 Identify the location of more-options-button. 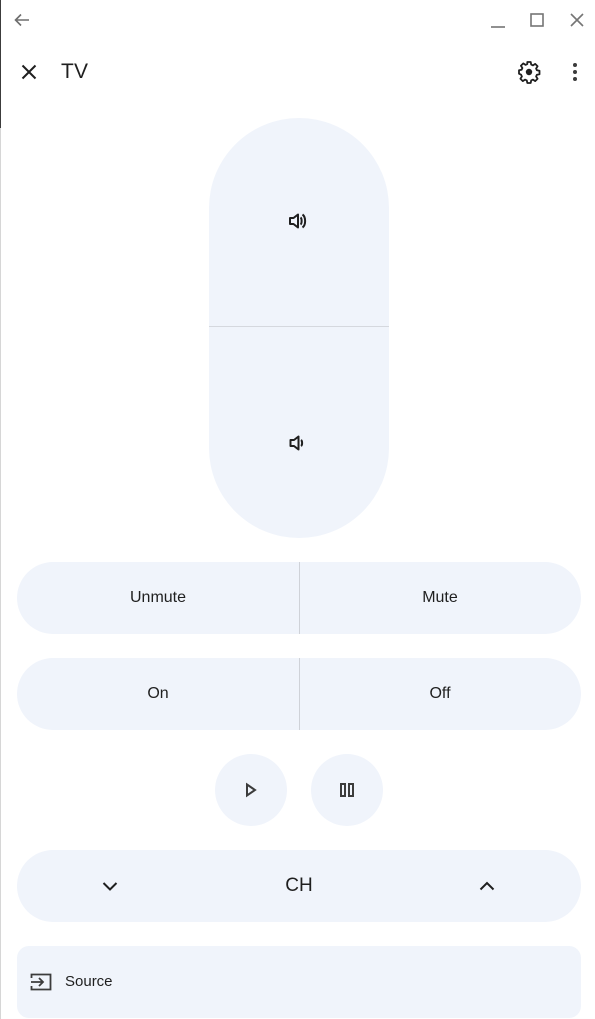
(575, 72).